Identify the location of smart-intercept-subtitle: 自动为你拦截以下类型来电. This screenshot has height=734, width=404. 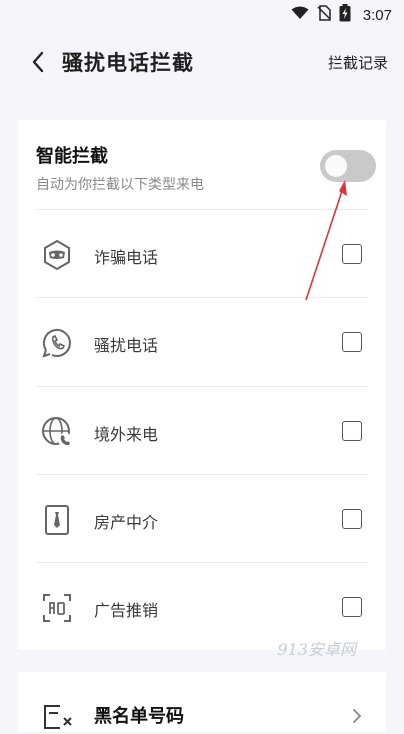
(120, 185).